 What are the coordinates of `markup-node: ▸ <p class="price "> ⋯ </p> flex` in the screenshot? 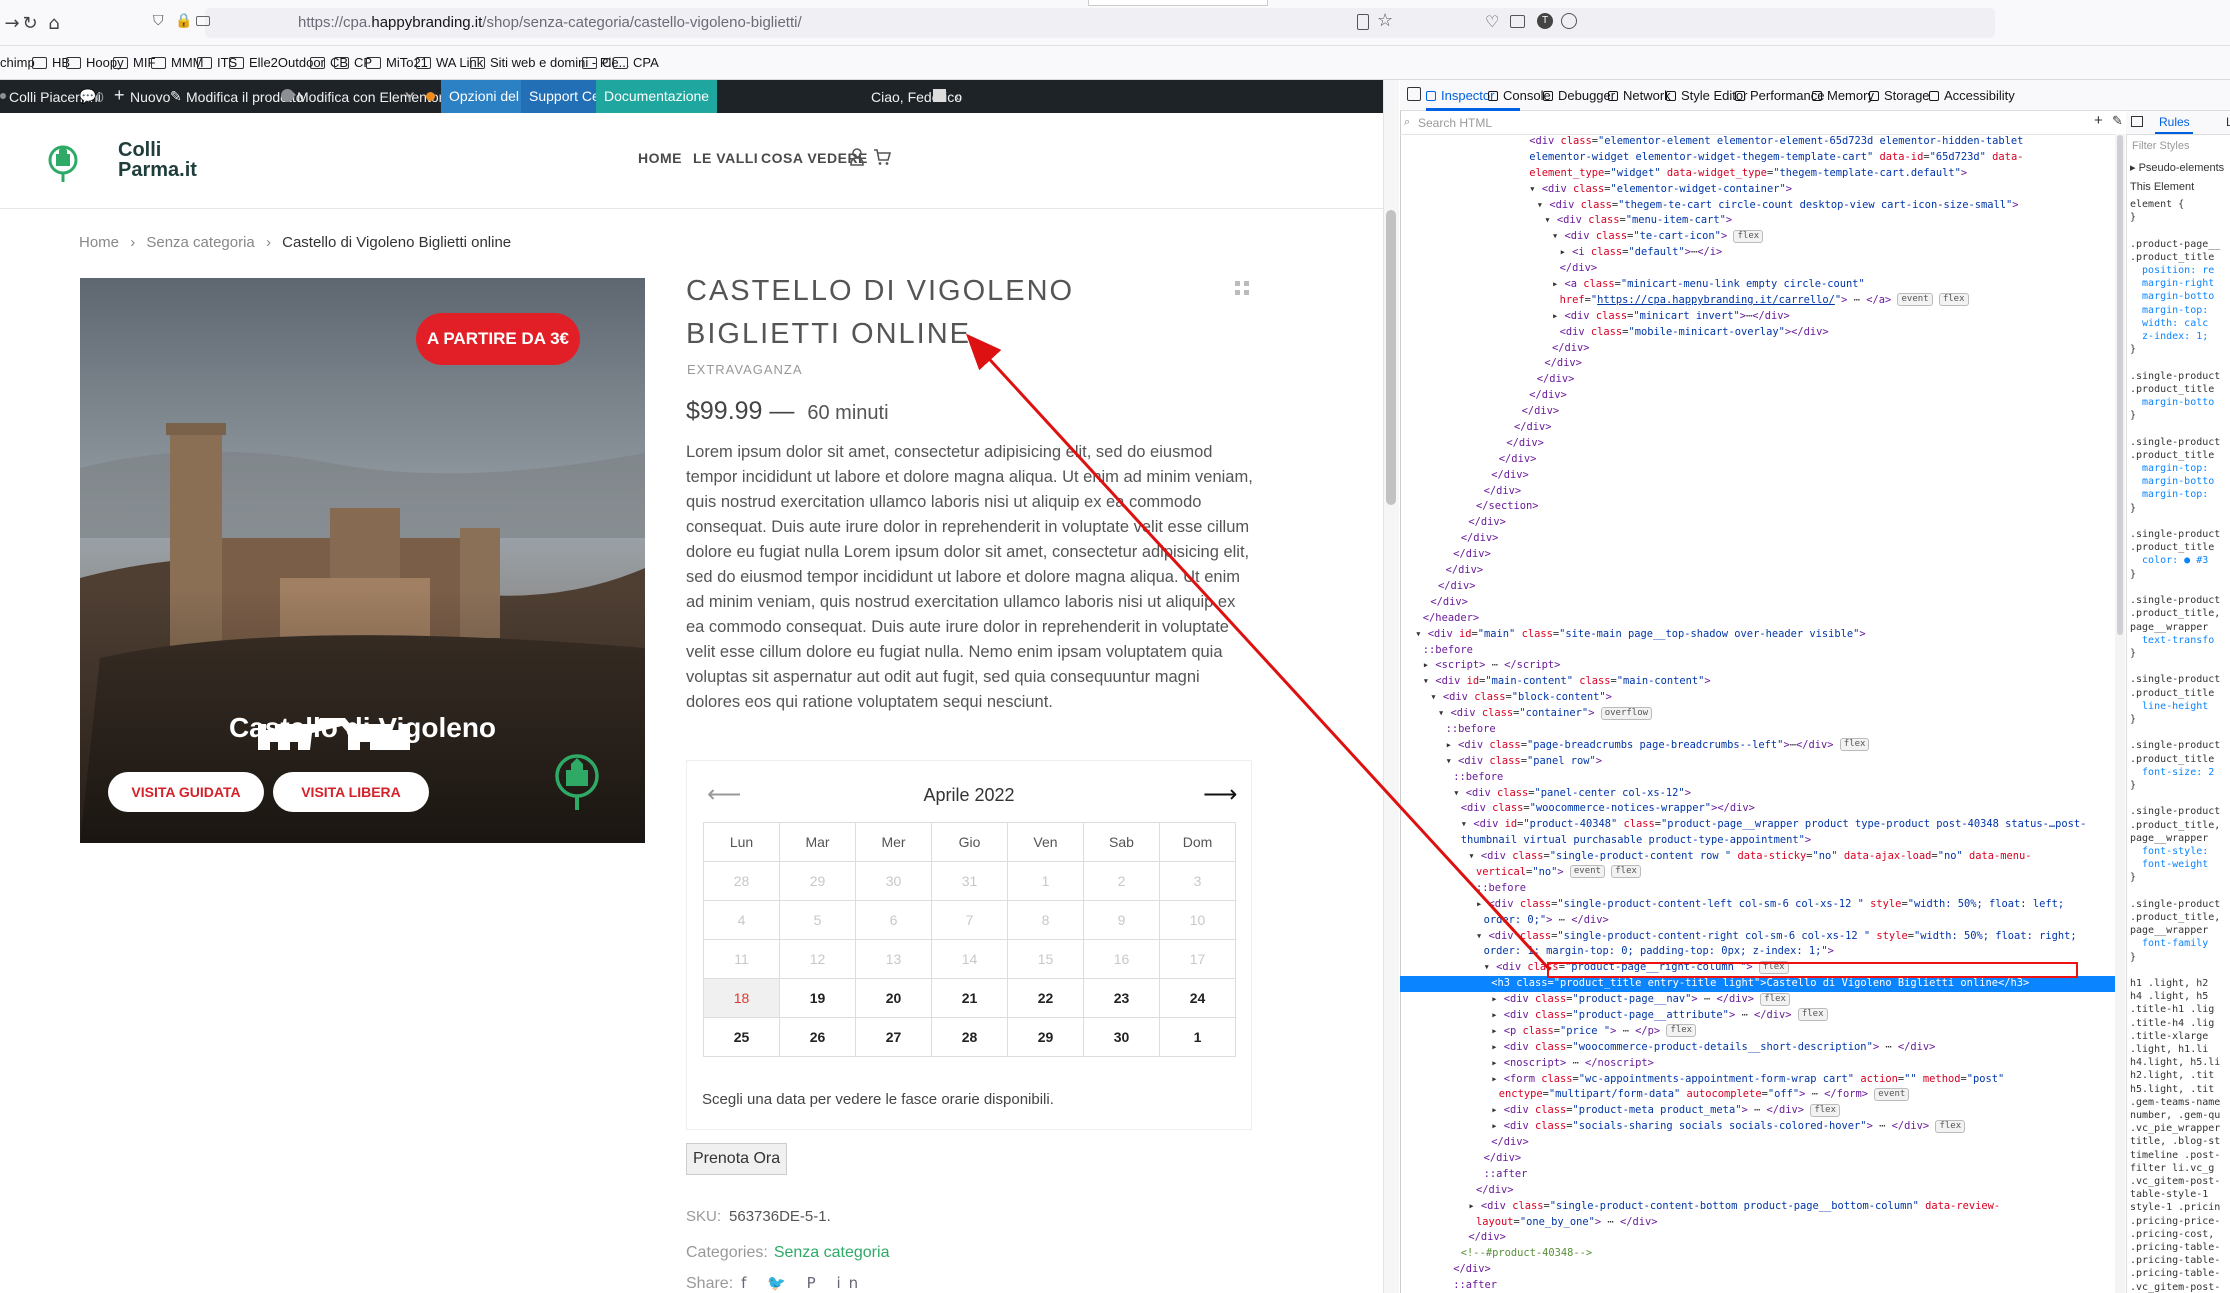 It's located at (1757, 1032).